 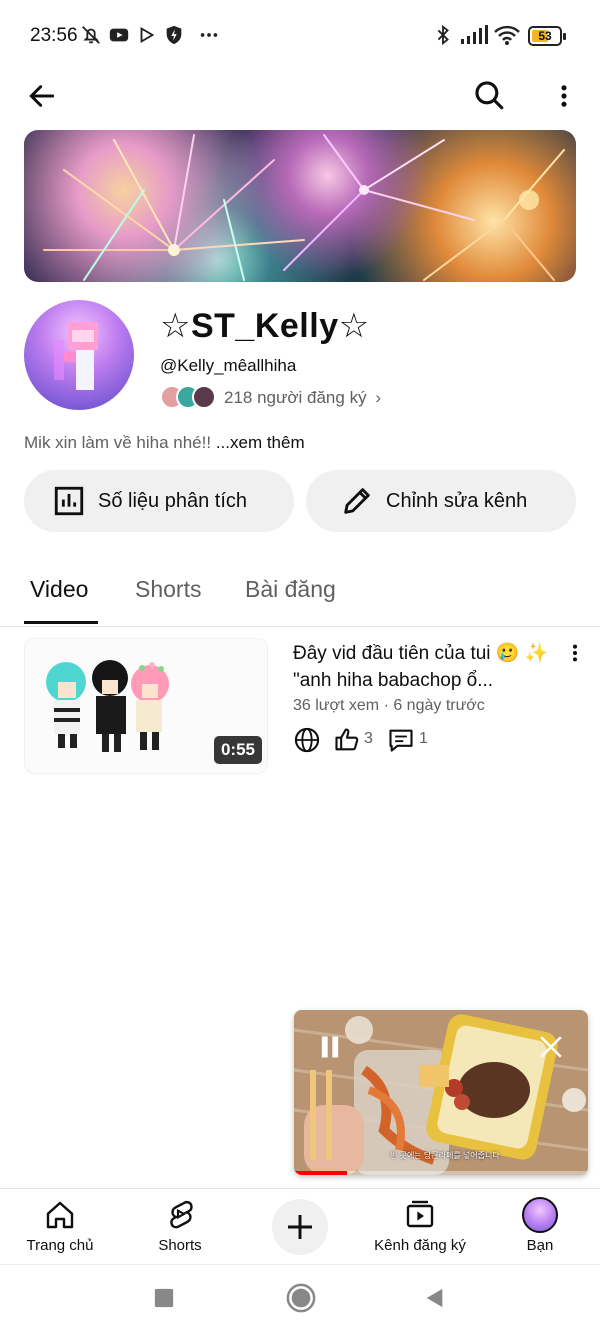 I want to click on home-button-icon, so click(x=301, y=1298).